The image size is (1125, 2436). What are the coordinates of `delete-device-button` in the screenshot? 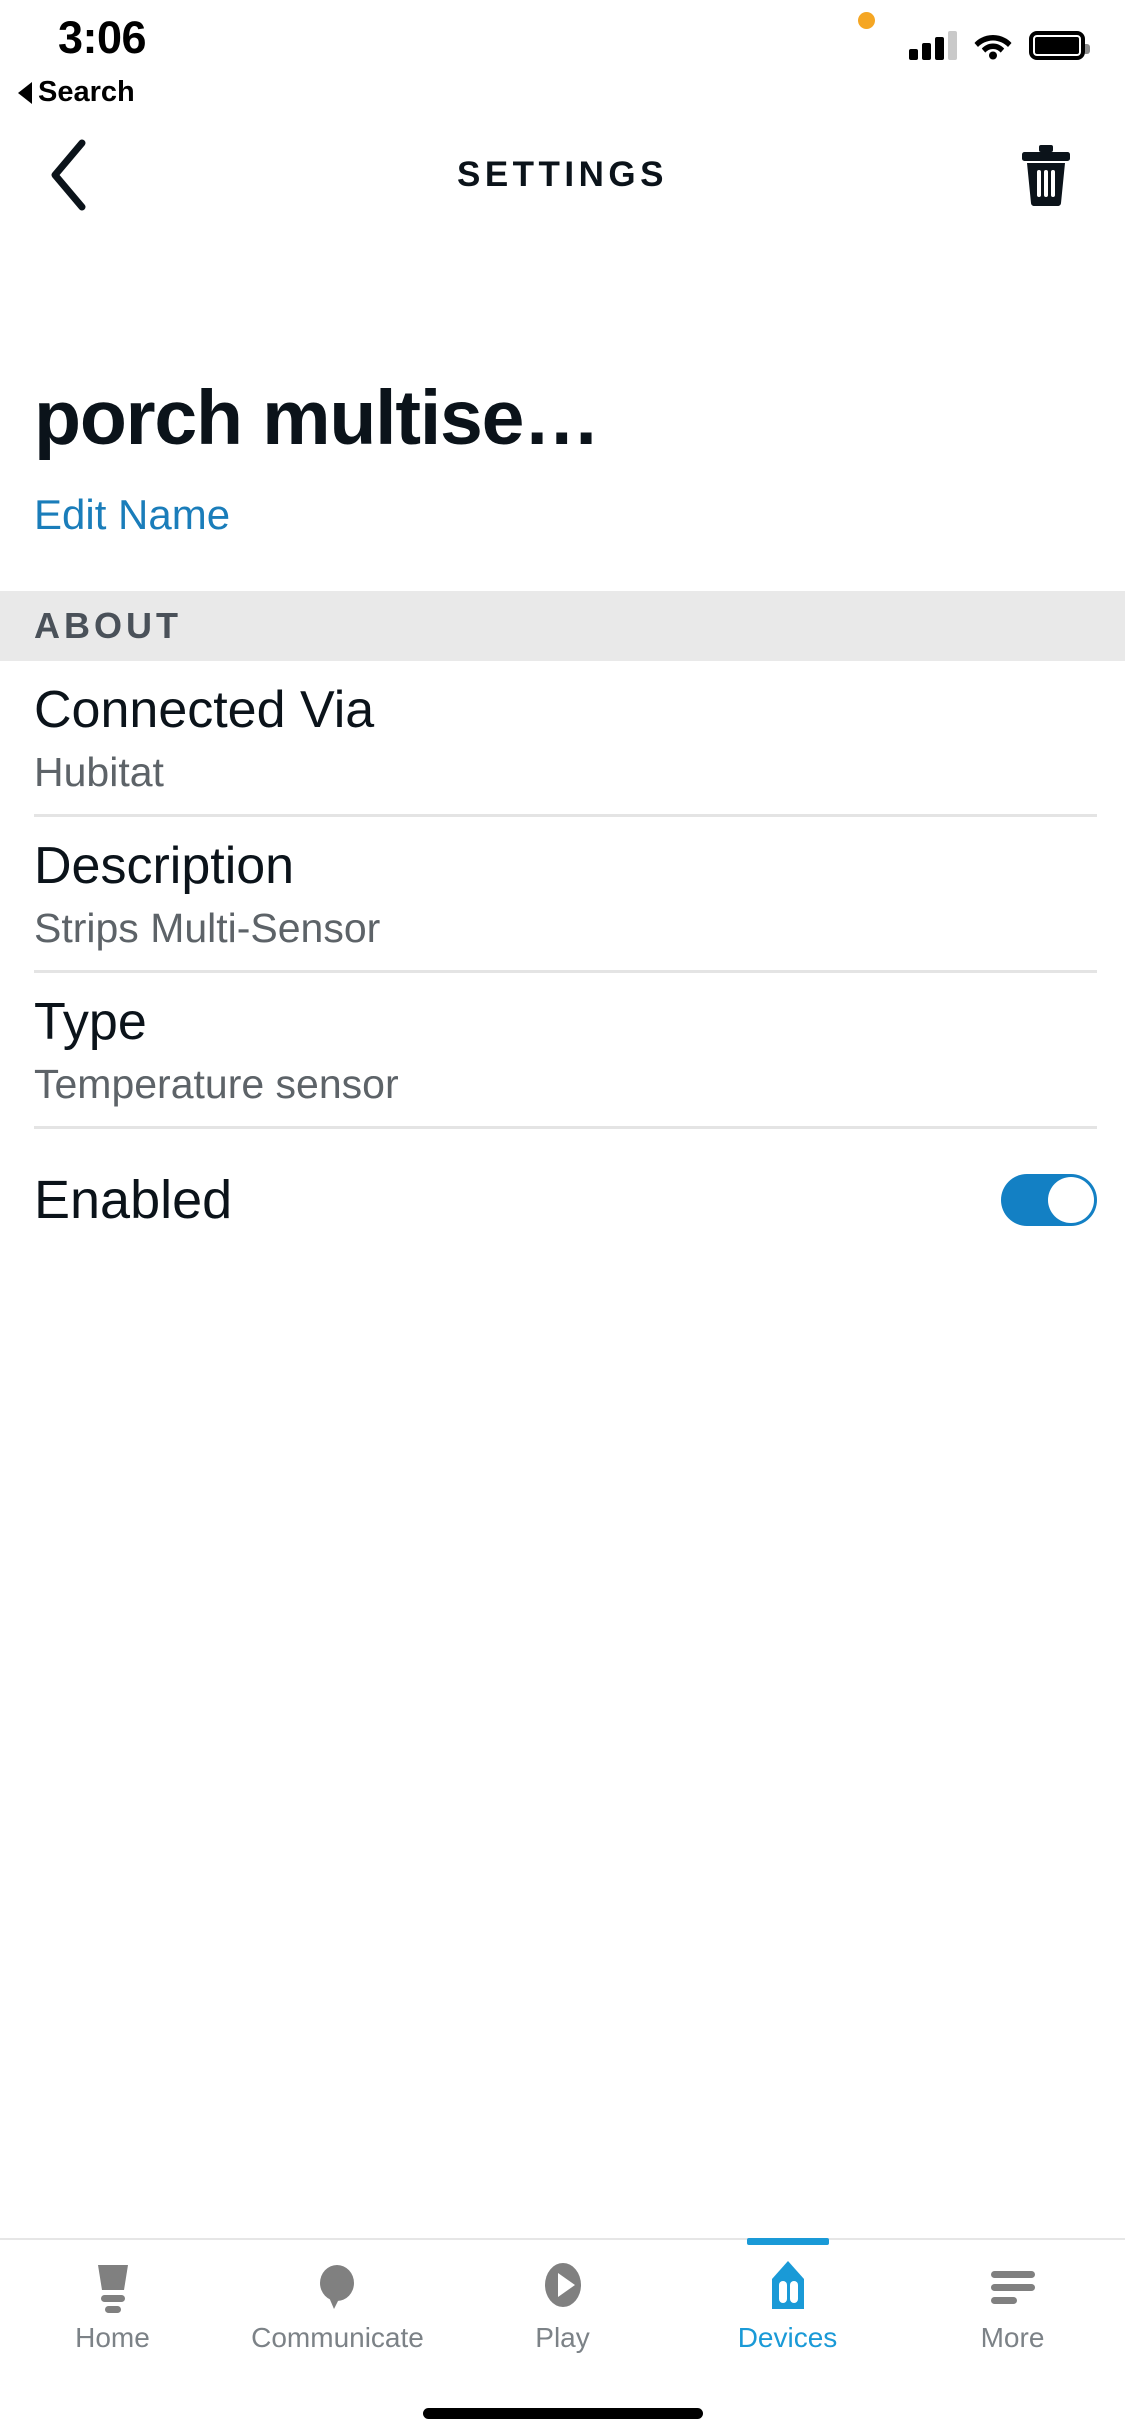 It's located at (1046, 175).